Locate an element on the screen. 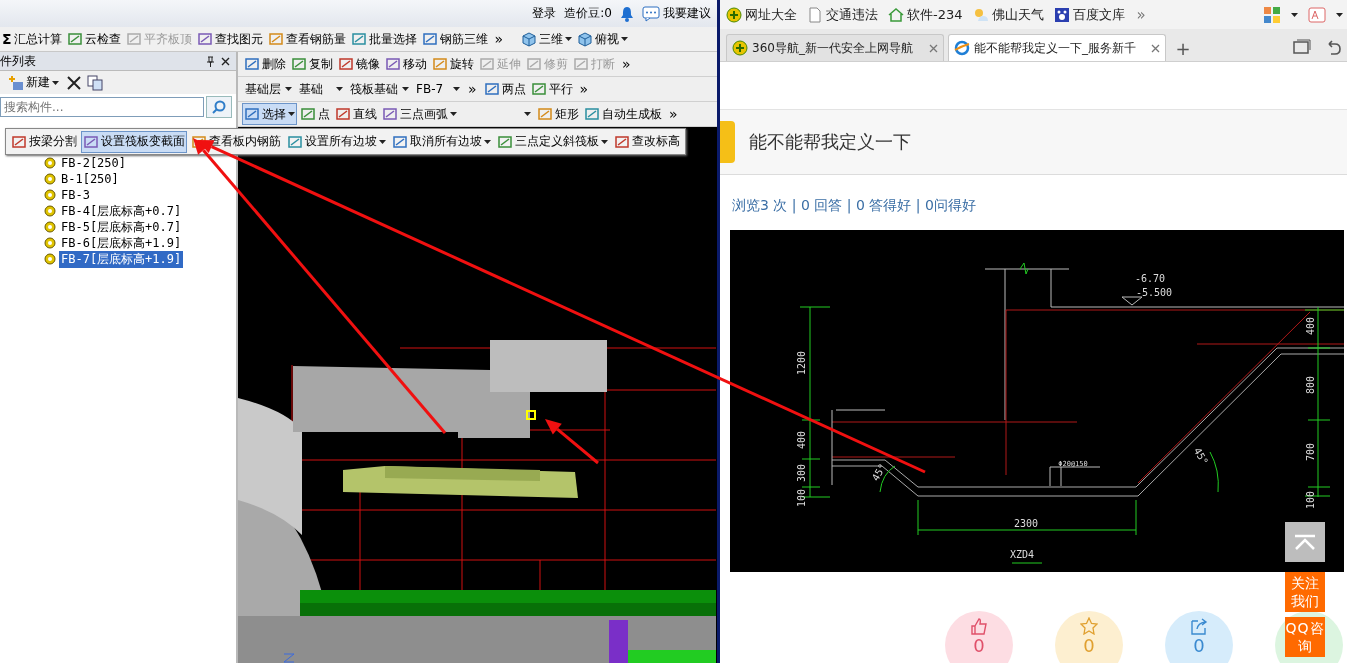 This screenshot has width=1347, height=663. cube-icon is located at coordinates (529, 39).